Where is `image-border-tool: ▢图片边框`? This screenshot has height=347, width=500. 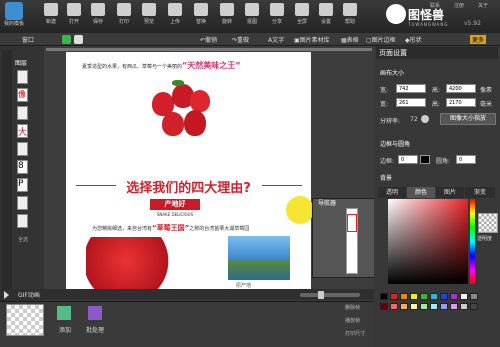
image-border-tool: ▢图片边框 is located at coordinates (381, 39).